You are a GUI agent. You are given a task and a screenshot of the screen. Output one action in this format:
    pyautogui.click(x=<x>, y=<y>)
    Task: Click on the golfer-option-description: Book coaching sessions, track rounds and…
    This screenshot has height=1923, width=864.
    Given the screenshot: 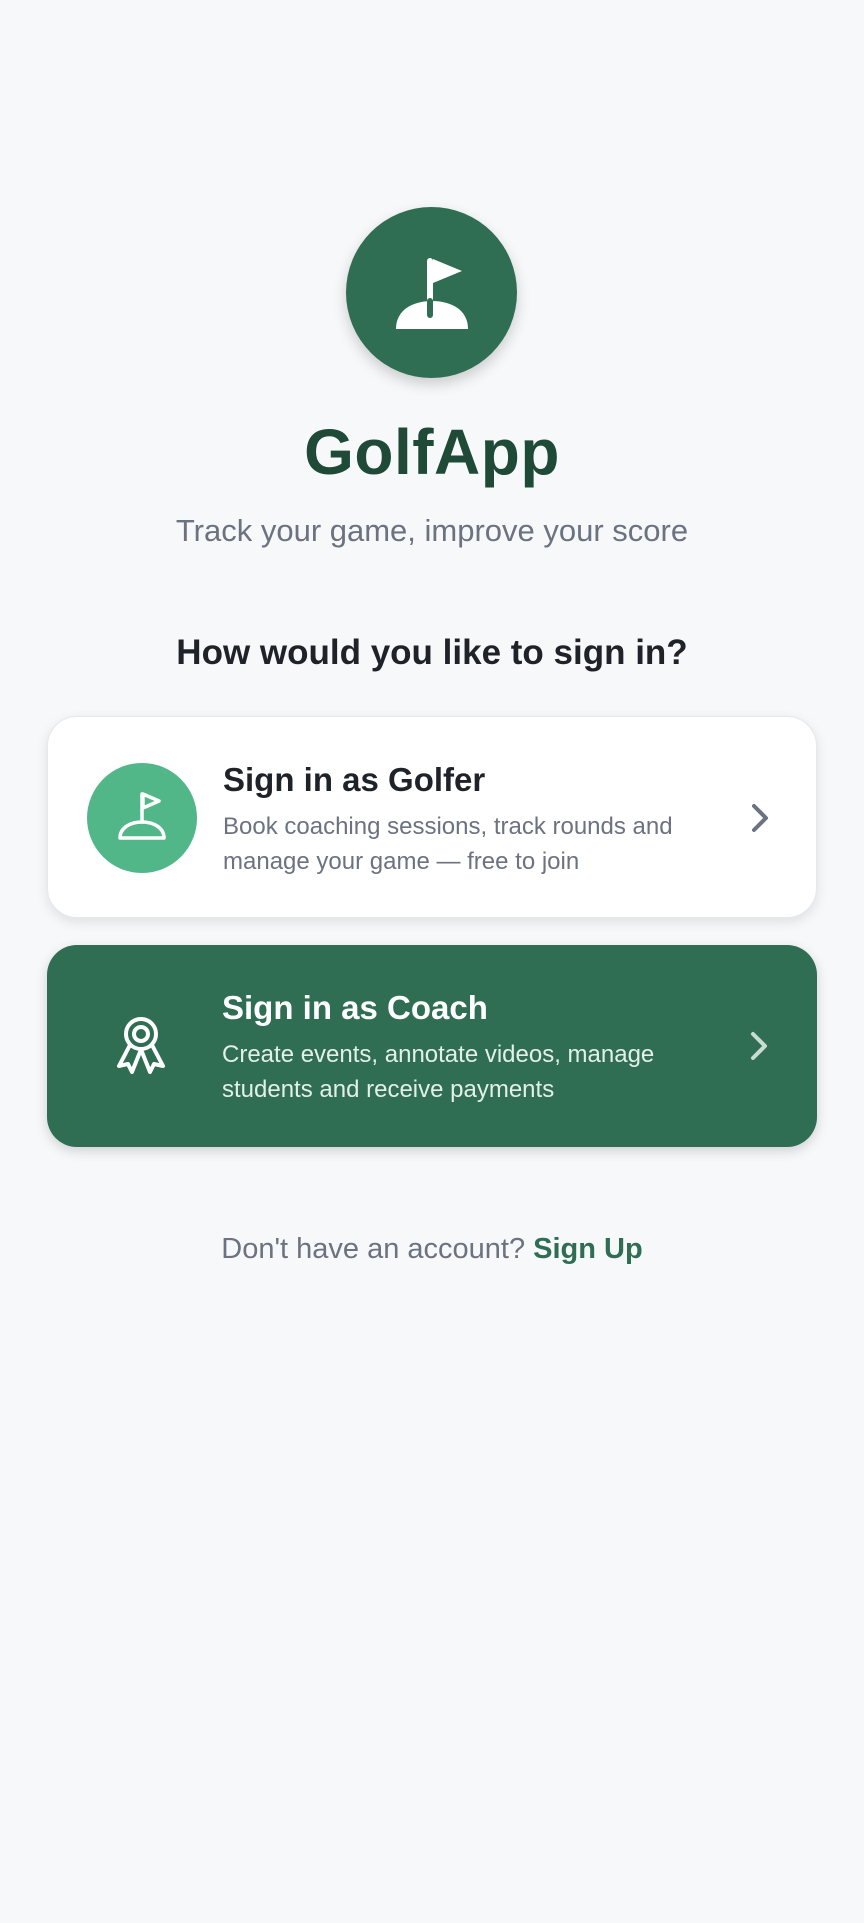 What is the action you would take?
    pyautogui.click(x=448, y=844)
    